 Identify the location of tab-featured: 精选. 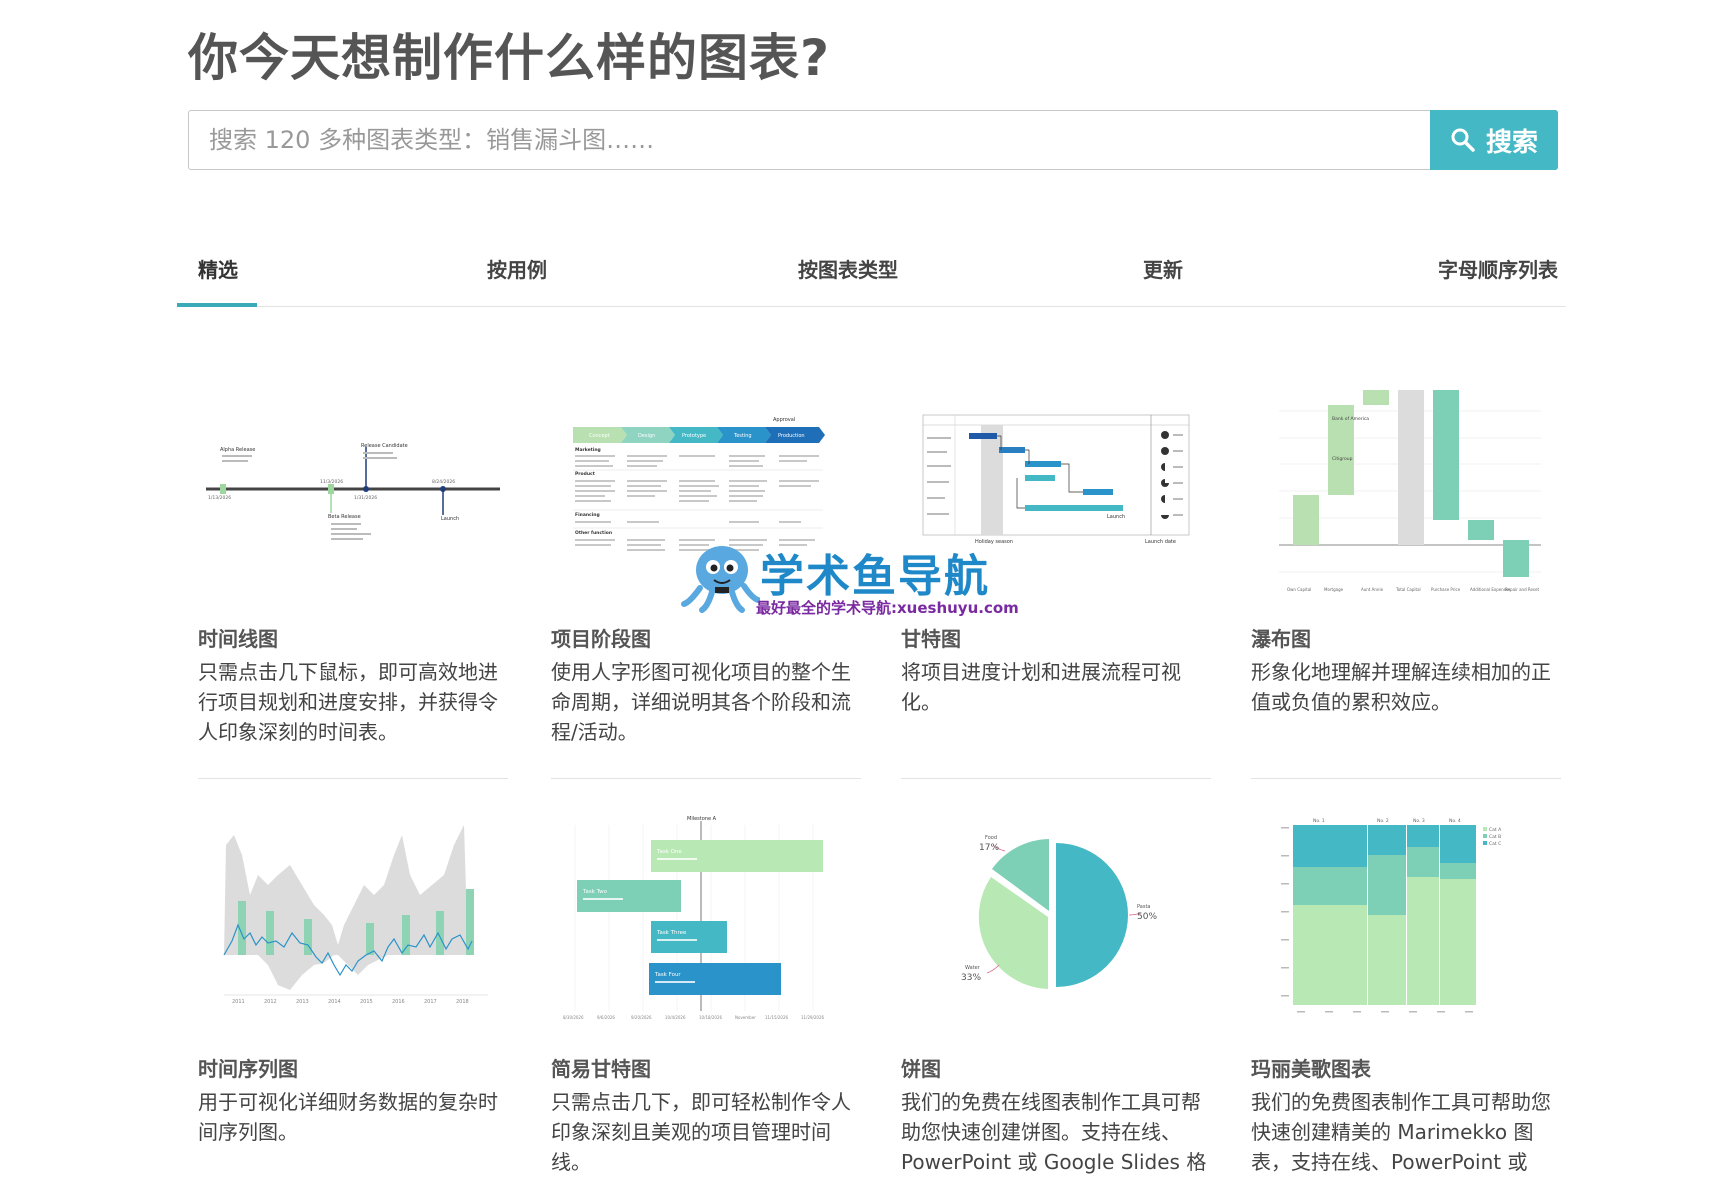
(218, 268).